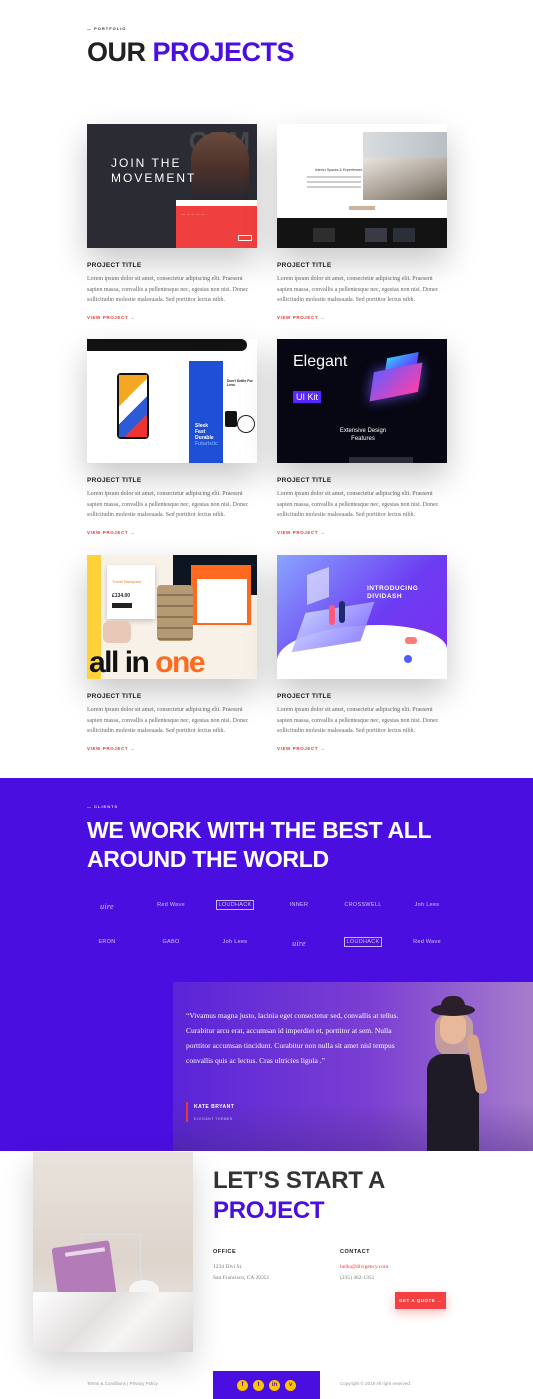 This screenshot has height=1399, width=533. Describe the element at coordinates (206, 444) in the screenshot. I see `panel-line-4: Futuristic` at that location.